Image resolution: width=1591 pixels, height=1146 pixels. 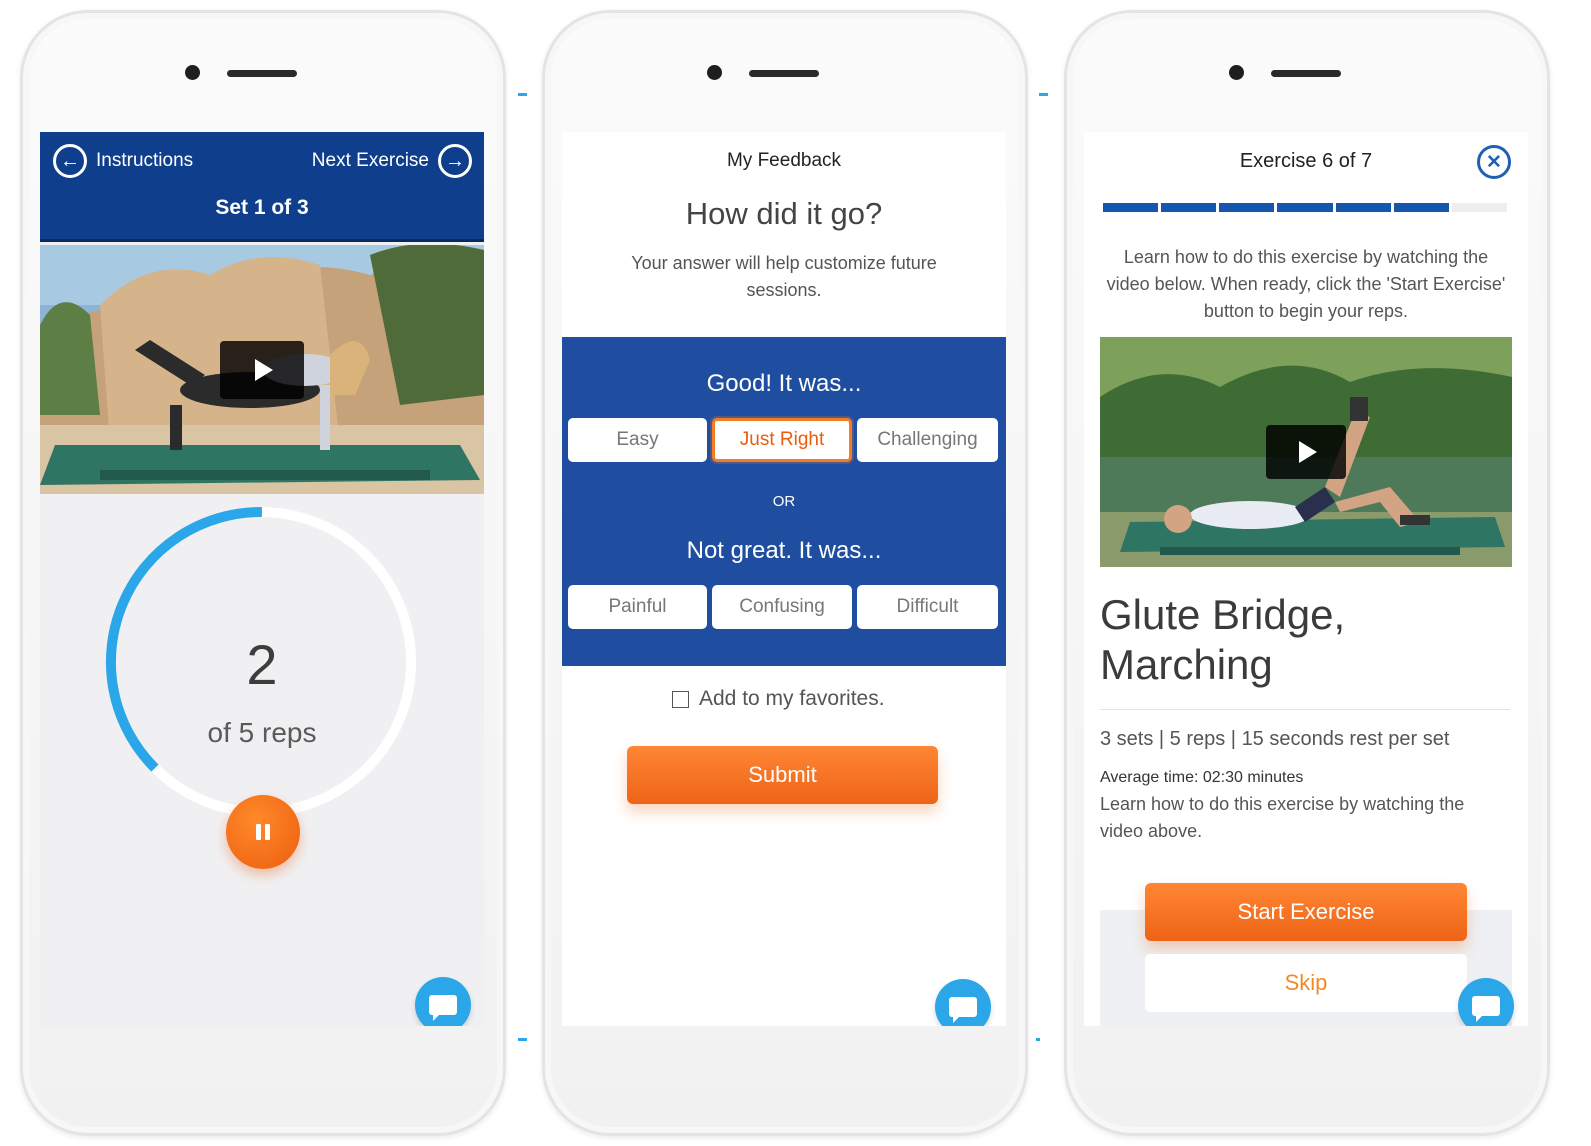 I want to click on favorites-label: Add to my favorites., so click(x=792, y=698).